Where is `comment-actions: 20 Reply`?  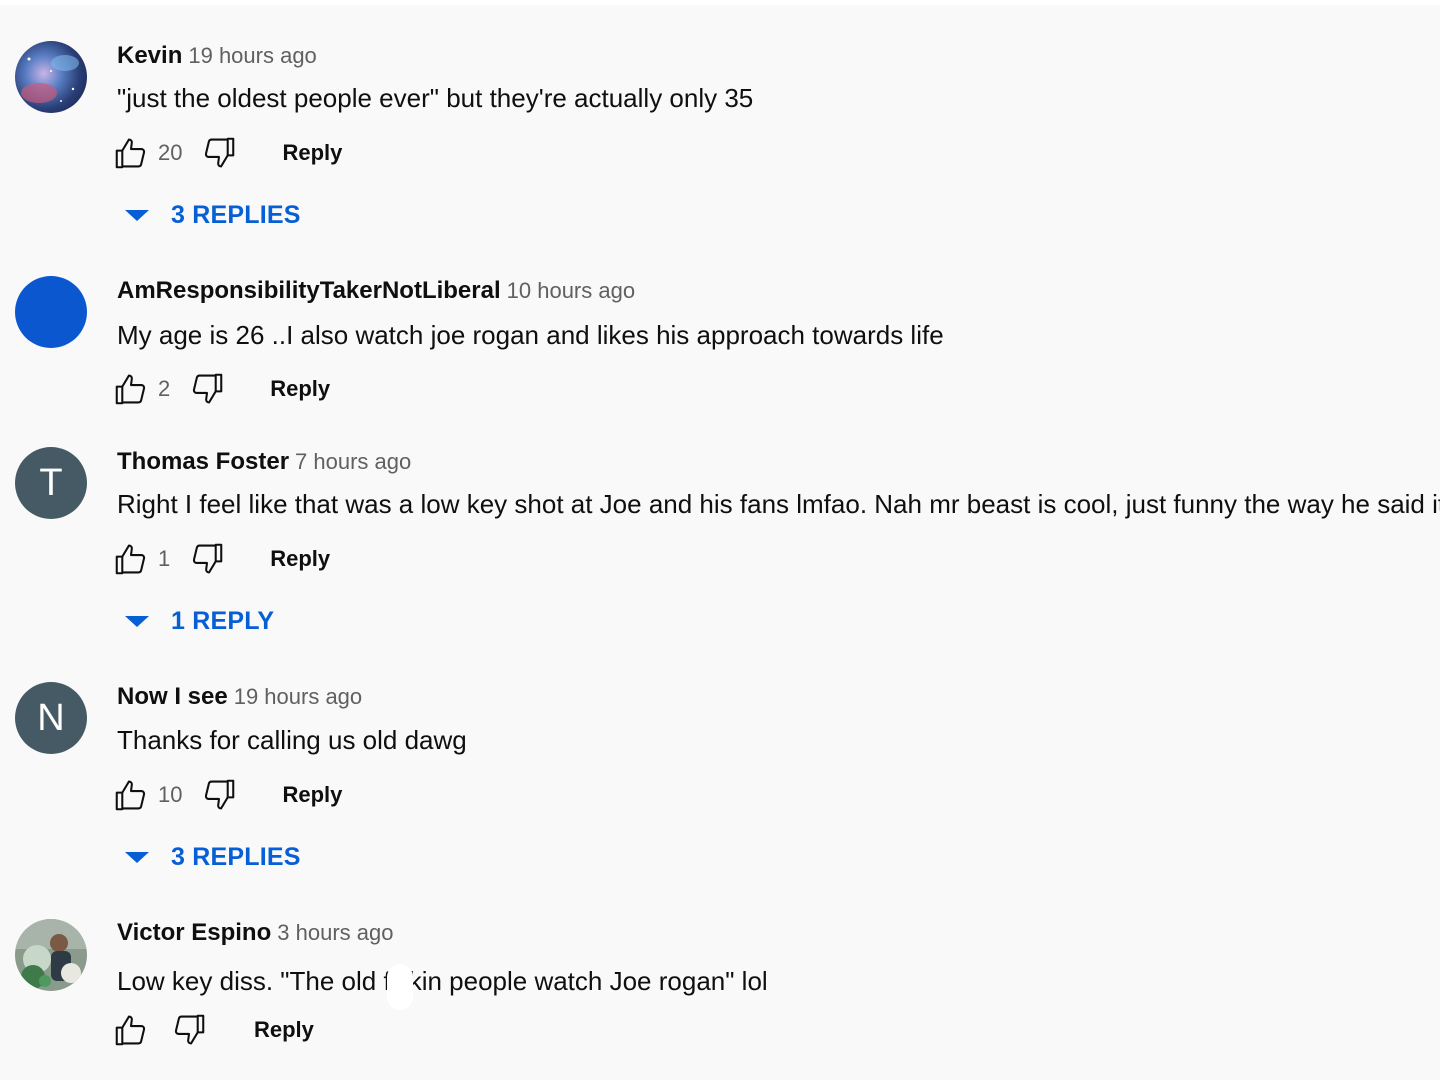
comment-actions: 20 Reply is located at coordinates (227, 153).